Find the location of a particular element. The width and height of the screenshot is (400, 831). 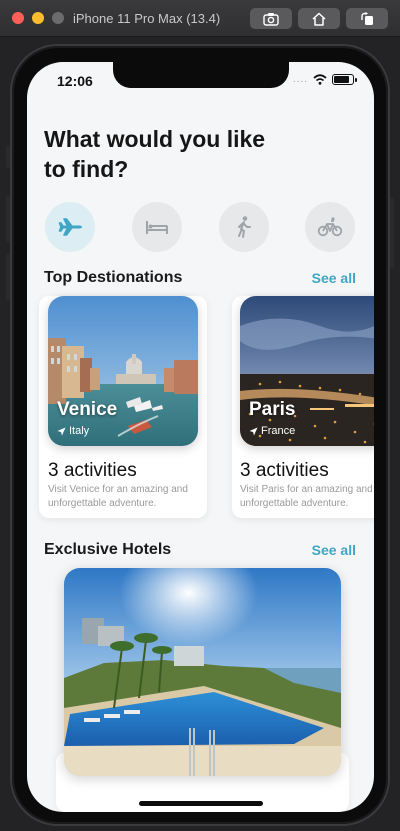

destination-country-label: Italy is located at coordinates (79, 431).